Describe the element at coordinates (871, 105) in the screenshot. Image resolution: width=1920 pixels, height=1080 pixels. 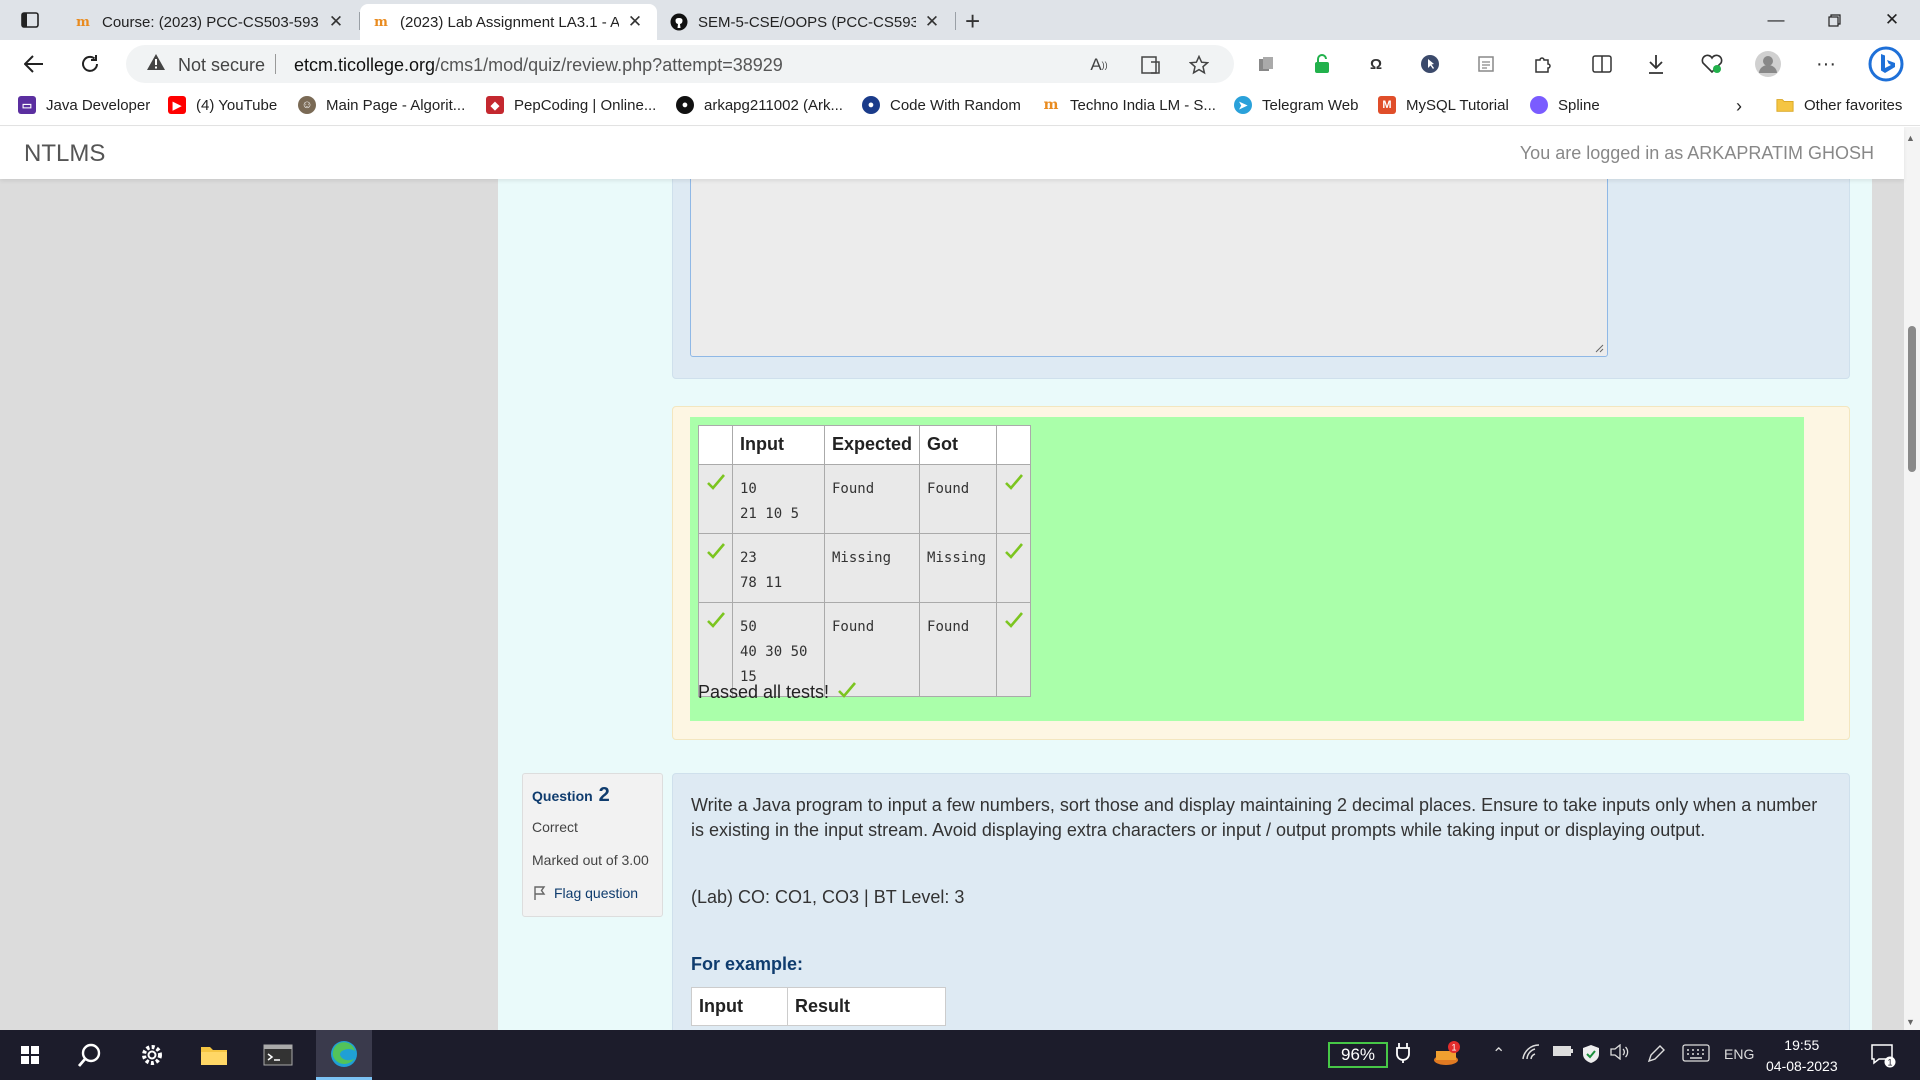
I see `code-with-random-icon: ●` at that location.